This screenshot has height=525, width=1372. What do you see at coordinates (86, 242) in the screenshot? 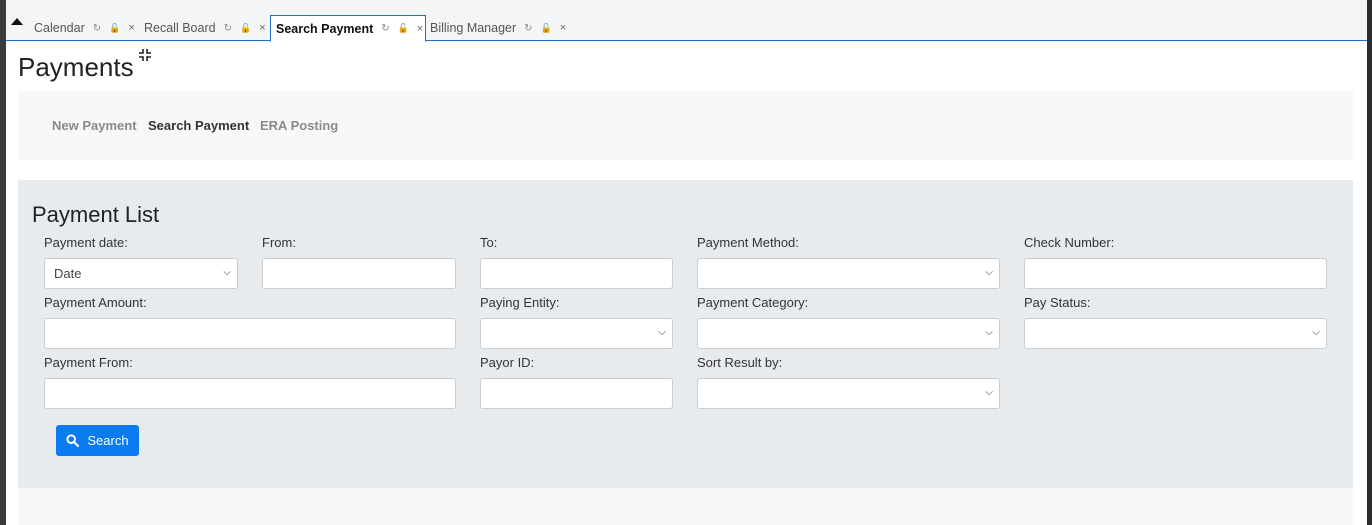
I see `payment-date-label: Payment date:` at bounding box center [86, 242].